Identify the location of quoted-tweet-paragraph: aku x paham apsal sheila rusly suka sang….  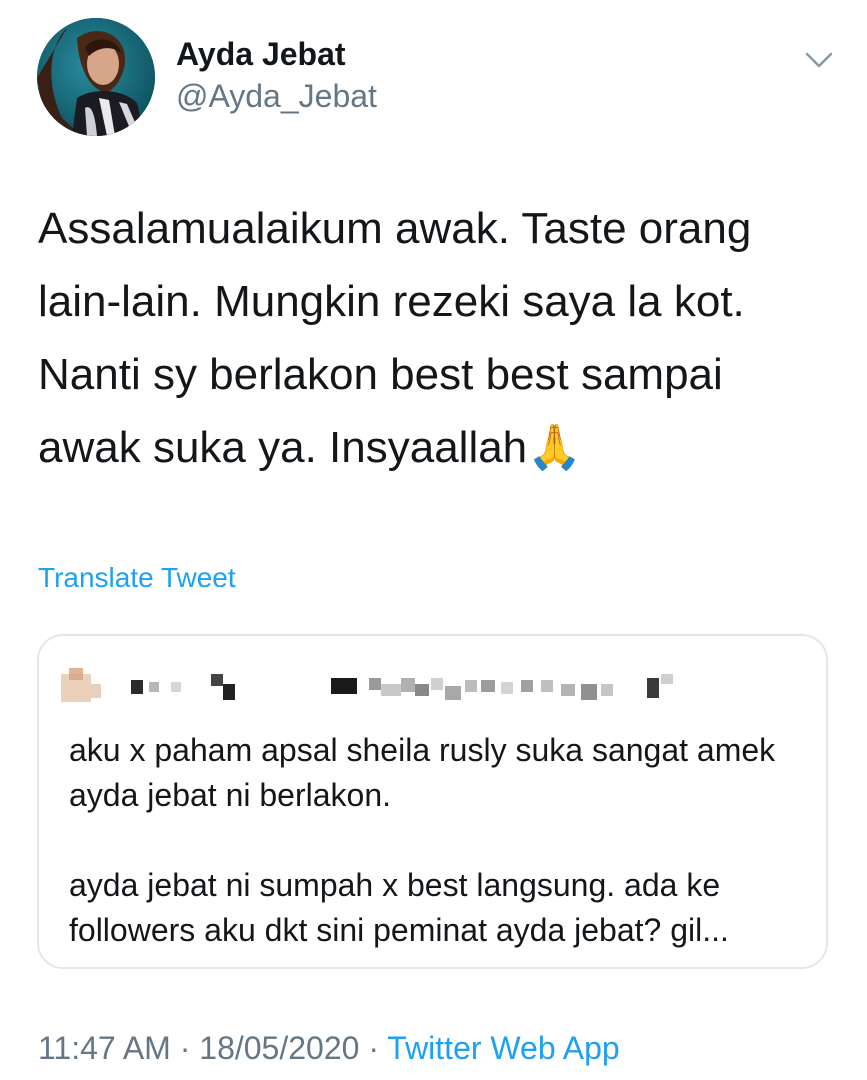
(422, 772).